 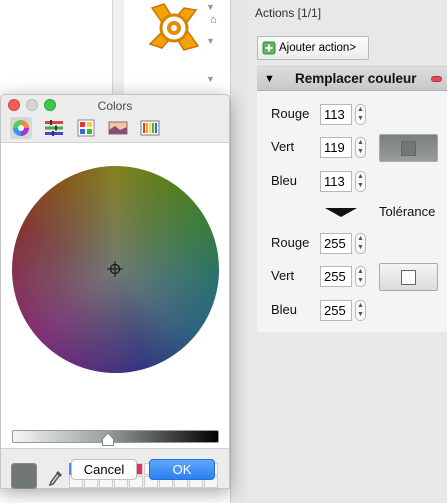 I want to click on actions-title: Actions [1/1], so click(x=288, y=13).